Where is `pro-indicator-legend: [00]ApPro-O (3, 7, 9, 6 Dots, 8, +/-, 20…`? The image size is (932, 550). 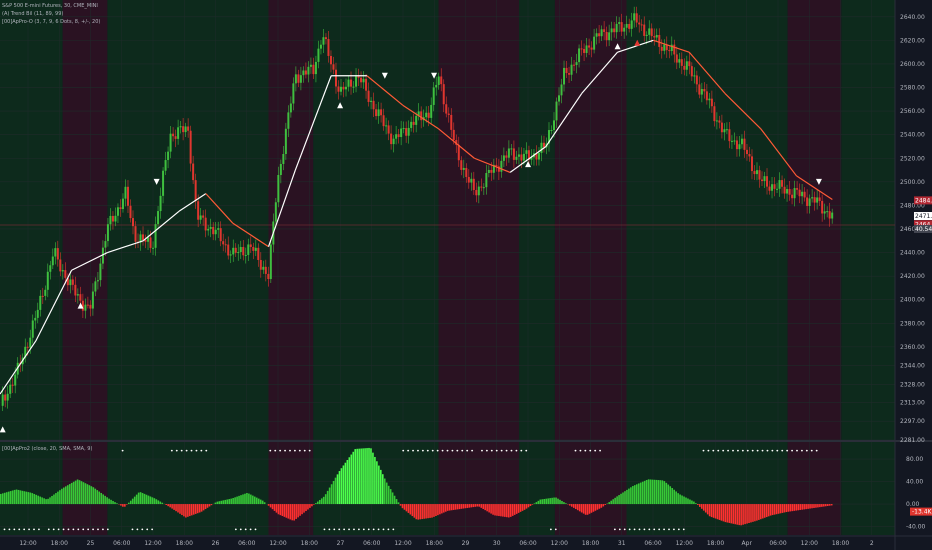
pro-indicator-legend: [00]ApPro-O (3, 7, 9, 6 Dots, 8, +/-, 20… is located at coordinates (51, 22).